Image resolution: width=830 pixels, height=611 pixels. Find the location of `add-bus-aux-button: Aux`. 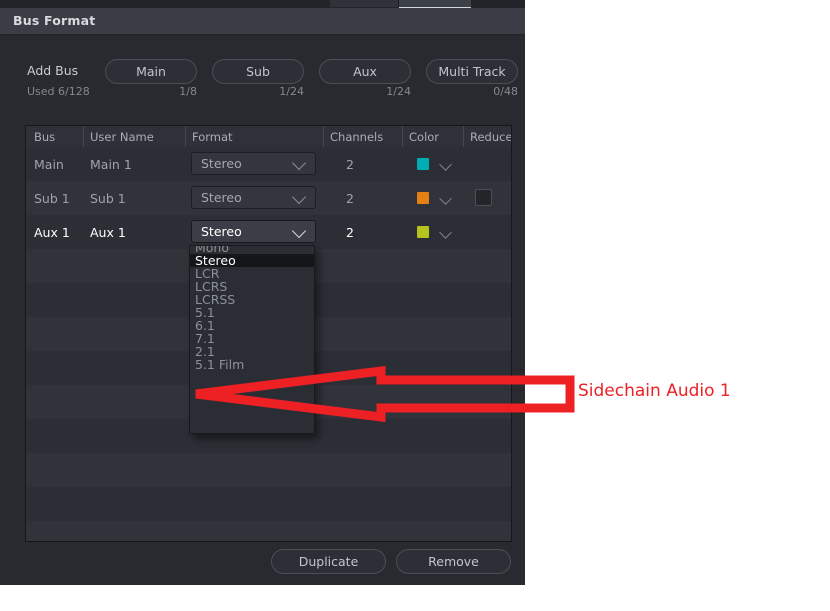

add-bus-aux-button: Aux is located at coordinates (365, 71).